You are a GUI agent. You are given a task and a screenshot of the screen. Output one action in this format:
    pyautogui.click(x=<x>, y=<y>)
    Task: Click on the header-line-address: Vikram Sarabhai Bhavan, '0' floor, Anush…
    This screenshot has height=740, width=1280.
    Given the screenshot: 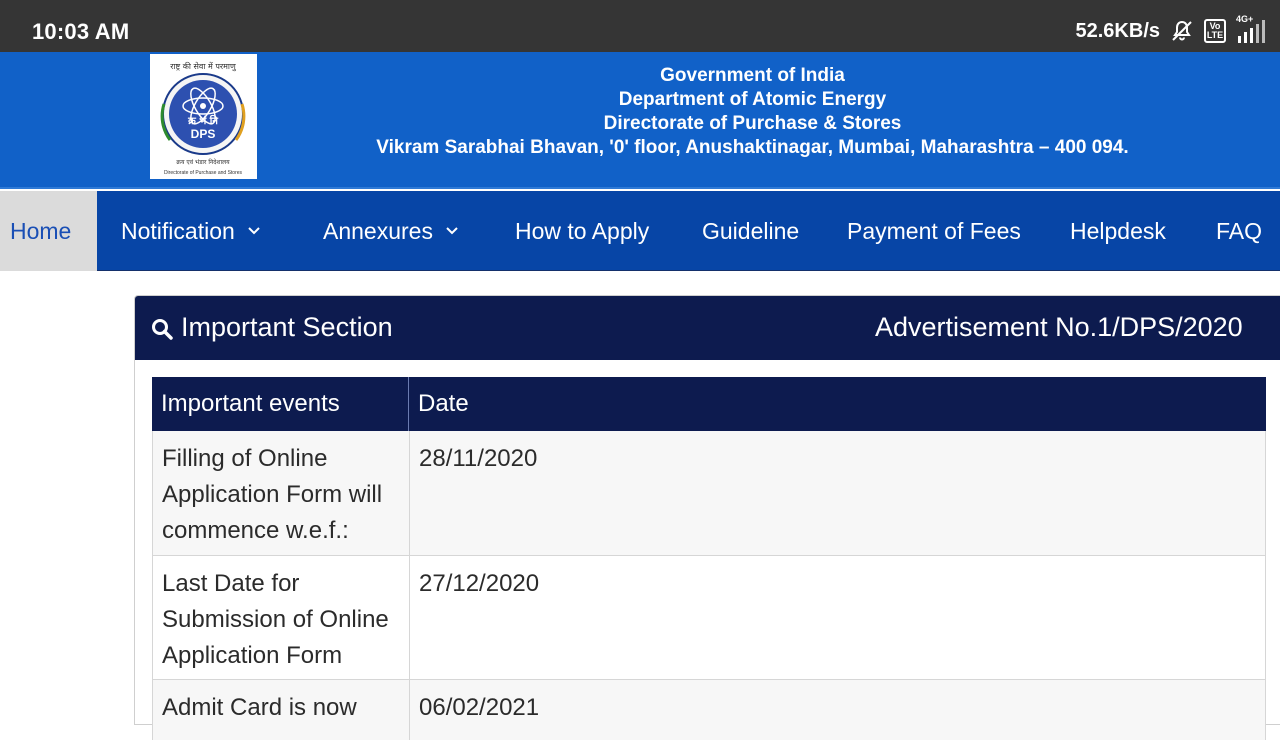 What is the action you would take?
    pyautogui.click(x=752, y=147)
    